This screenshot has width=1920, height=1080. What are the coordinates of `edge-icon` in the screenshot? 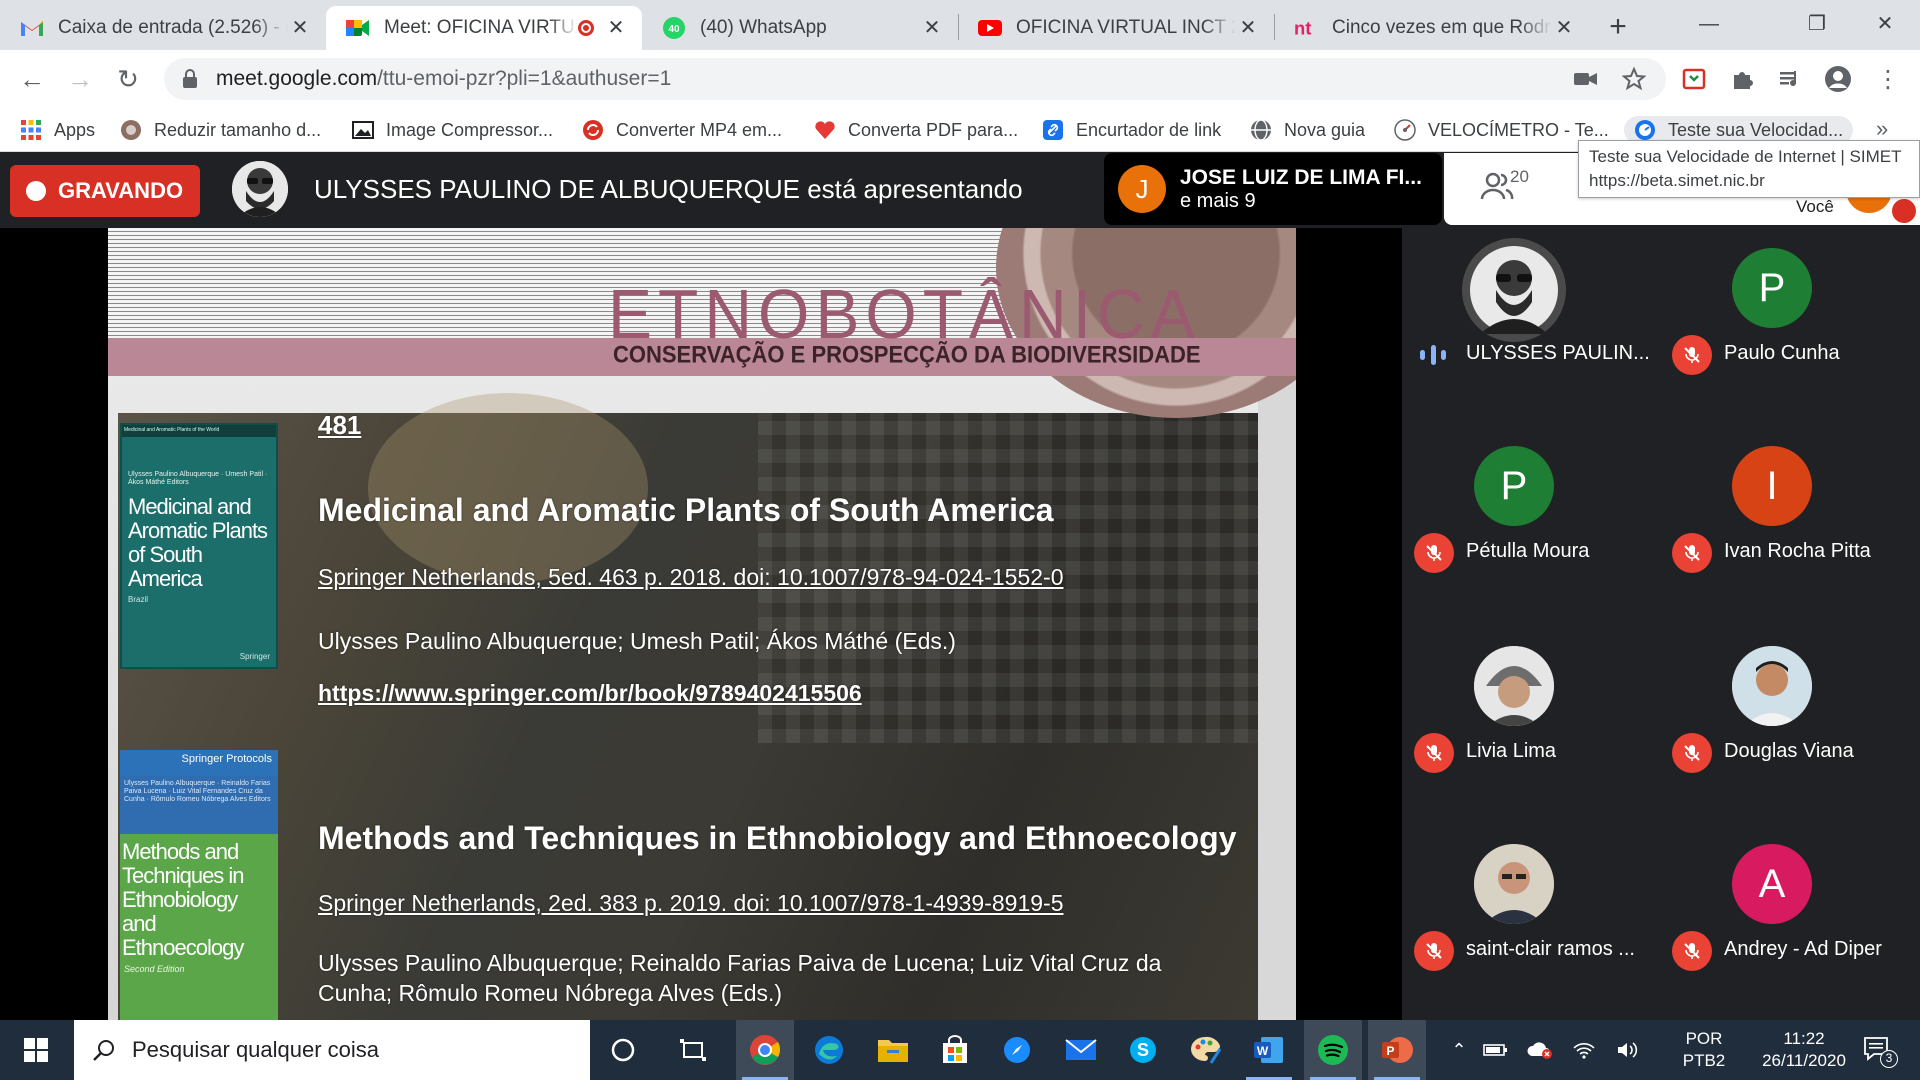 It's located at (829, 1050).